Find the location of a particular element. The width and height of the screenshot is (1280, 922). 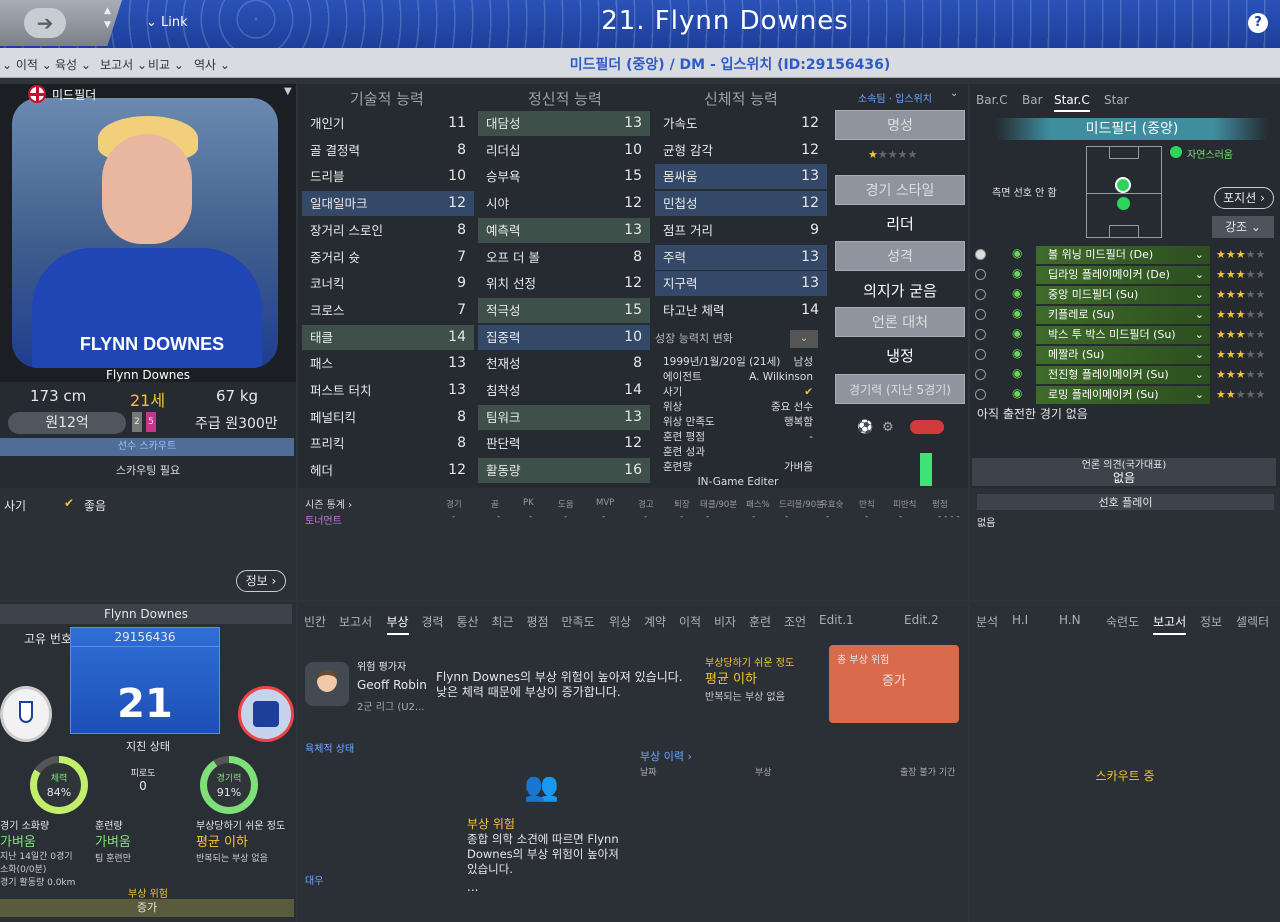

attribute-name: 패스 is located at coordinates (322, 364).